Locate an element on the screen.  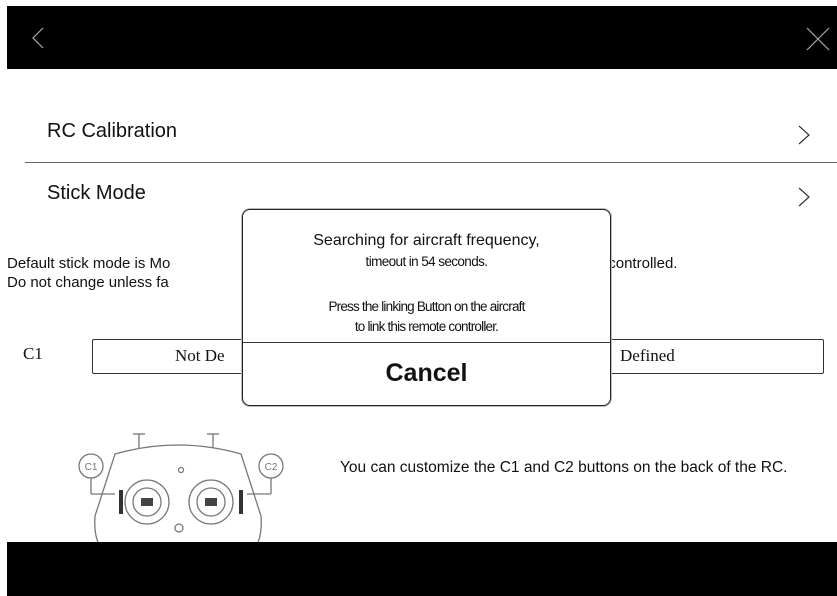
c1-value: Not De is located at coordinates (200, 355).